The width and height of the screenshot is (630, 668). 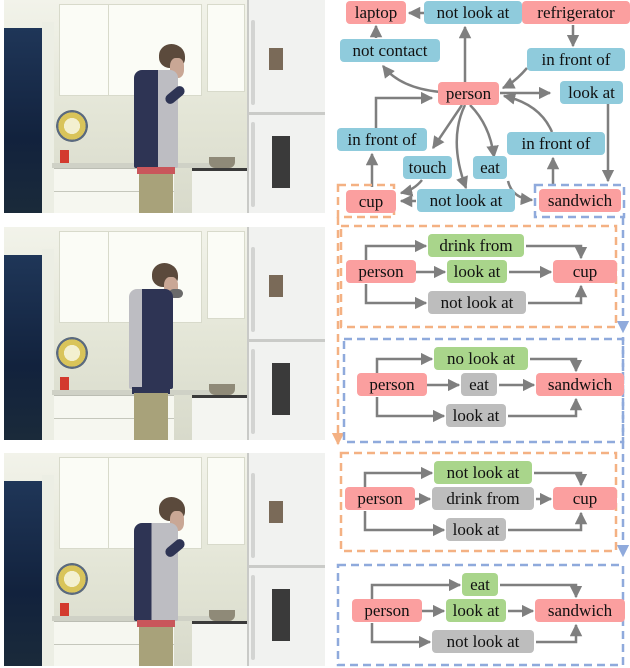 What do you see at coordinates (576, 12) in the screenshot?
I see `node-refrigerator: refrigerator` at bounding box center [576, 12].